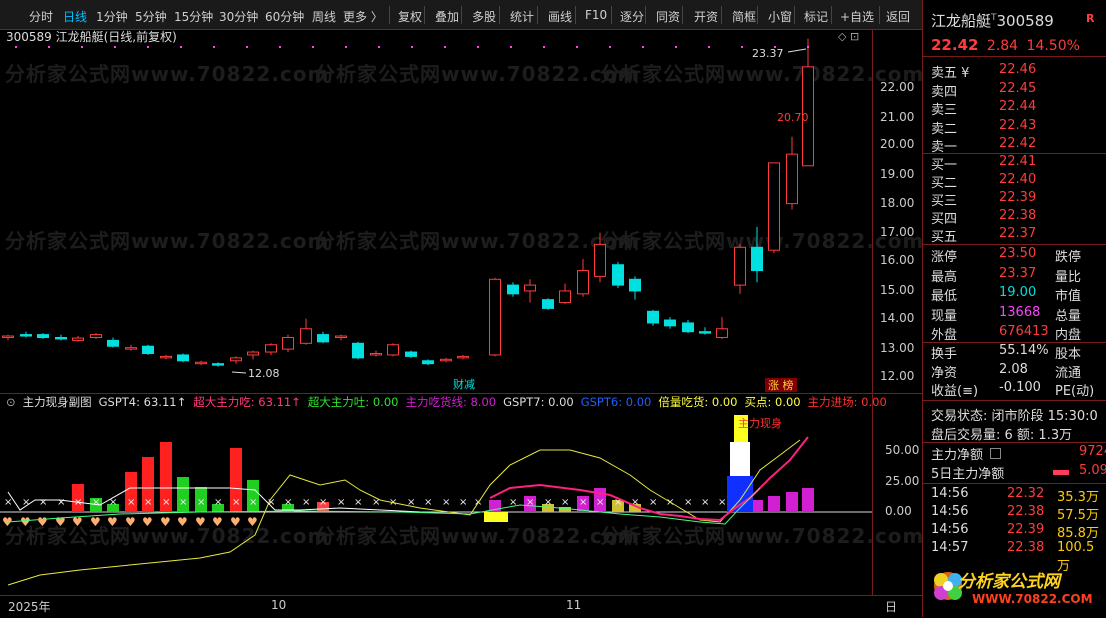 The height and width of the screenshot is (618, 1106). I want to click on tick-time: 14:56, so click(950, 529).